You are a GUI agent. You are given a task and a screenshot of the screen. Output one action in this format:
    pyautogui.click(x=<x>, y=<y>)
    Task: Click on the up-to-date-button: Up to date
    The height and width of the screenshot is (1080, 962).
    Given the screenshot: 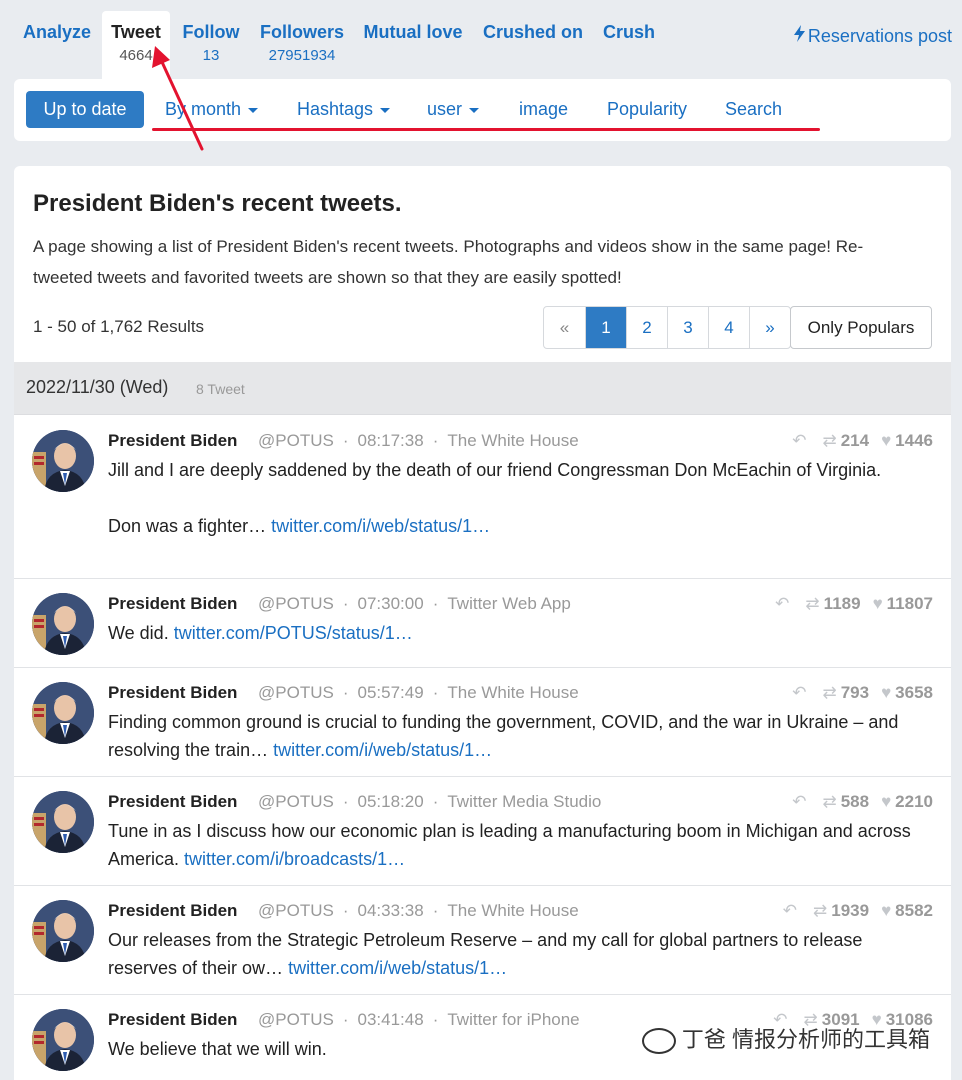 What is the action you would take?
    pyautogui.click(x=85, y=109)
    